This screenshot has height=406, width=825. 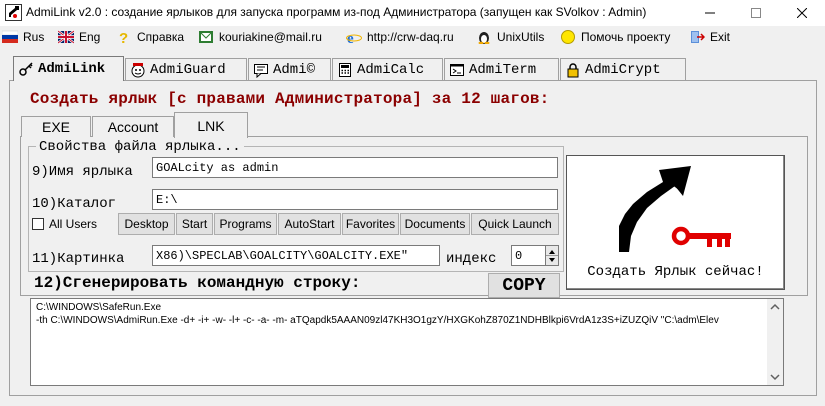 I want to click on index-input: 0, so click(x=529, y=255).